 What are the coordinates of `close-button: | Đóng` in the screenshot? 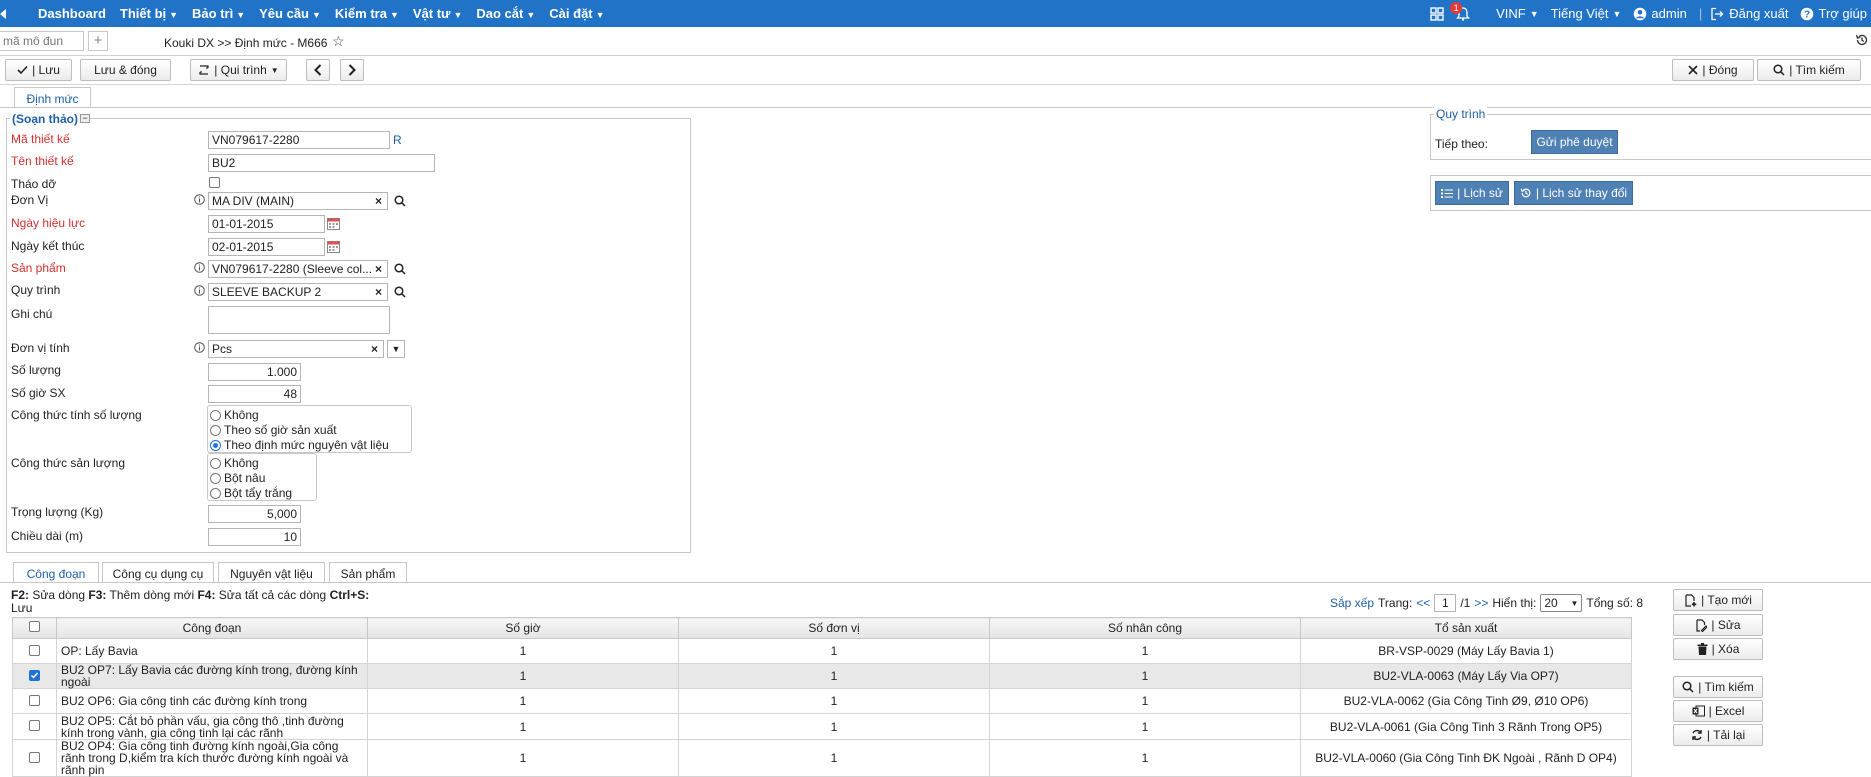 It's located at (1713, 70).